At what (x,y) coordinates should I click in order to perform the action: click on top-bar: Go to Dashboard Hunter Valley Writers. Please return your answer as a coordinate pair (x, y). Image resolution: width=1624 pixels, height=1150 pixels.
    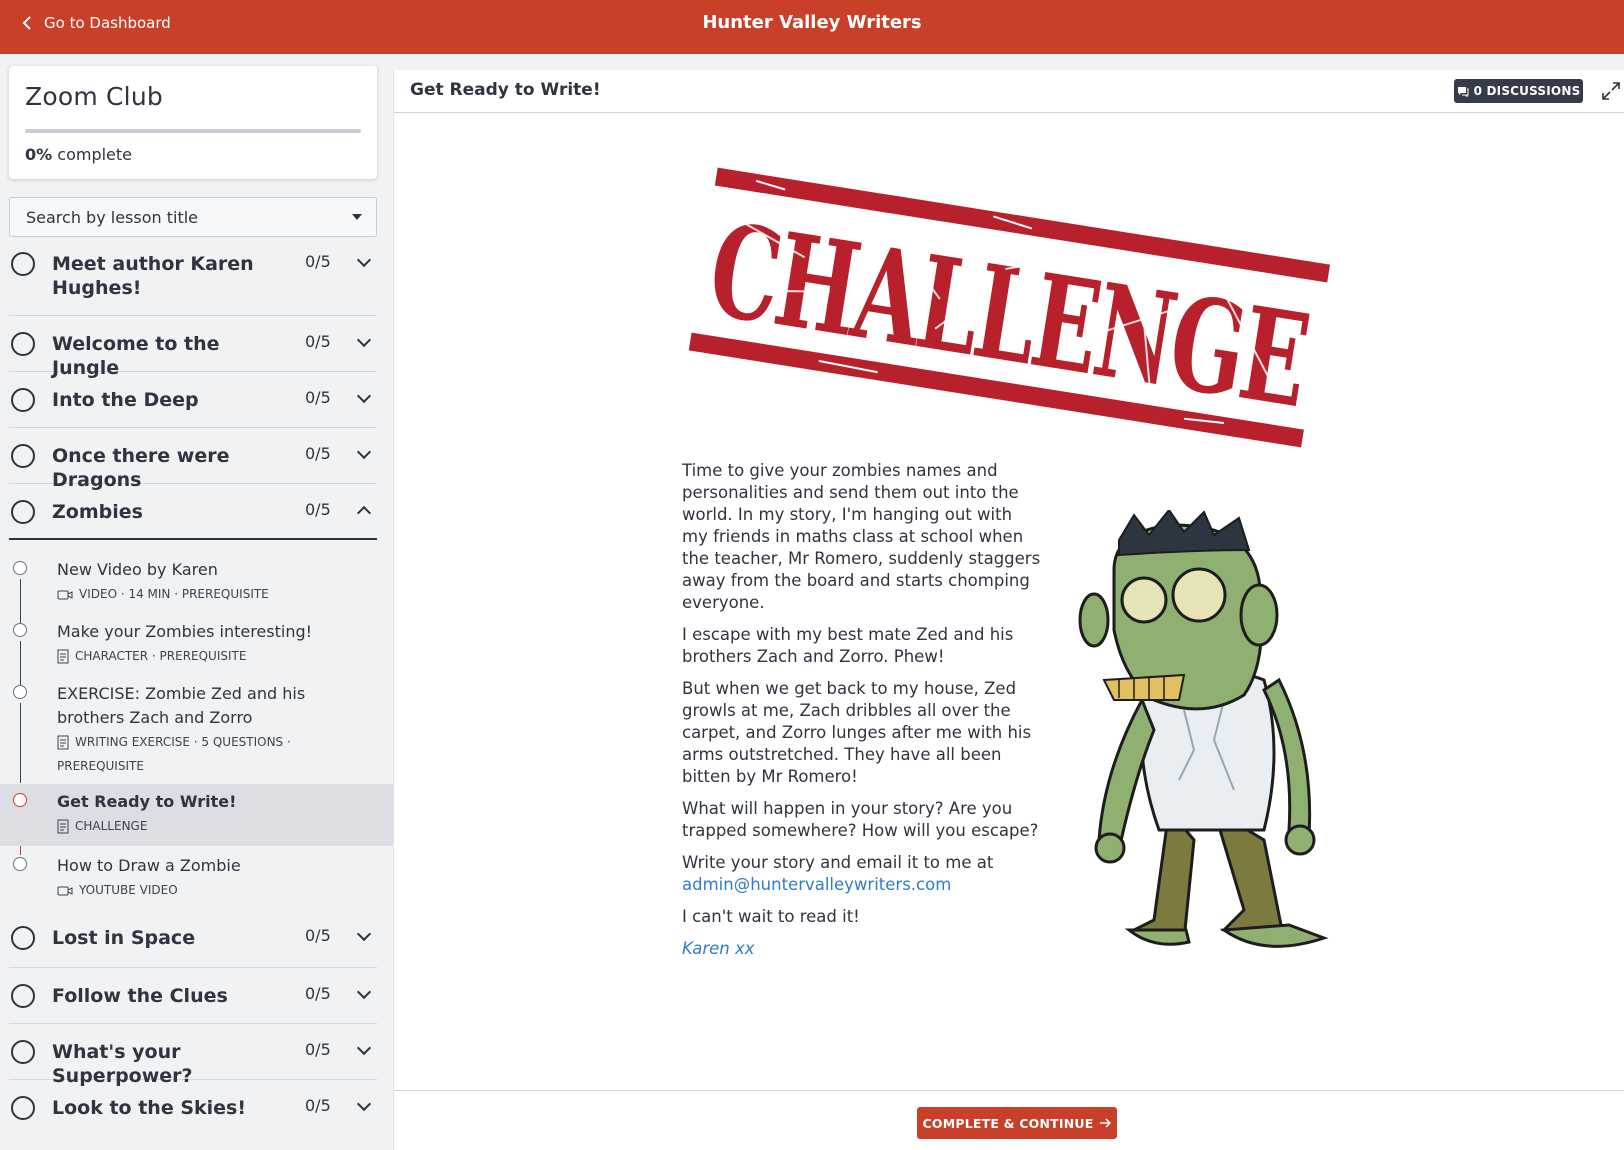
    Looking at the image, I should click on (812, 27).